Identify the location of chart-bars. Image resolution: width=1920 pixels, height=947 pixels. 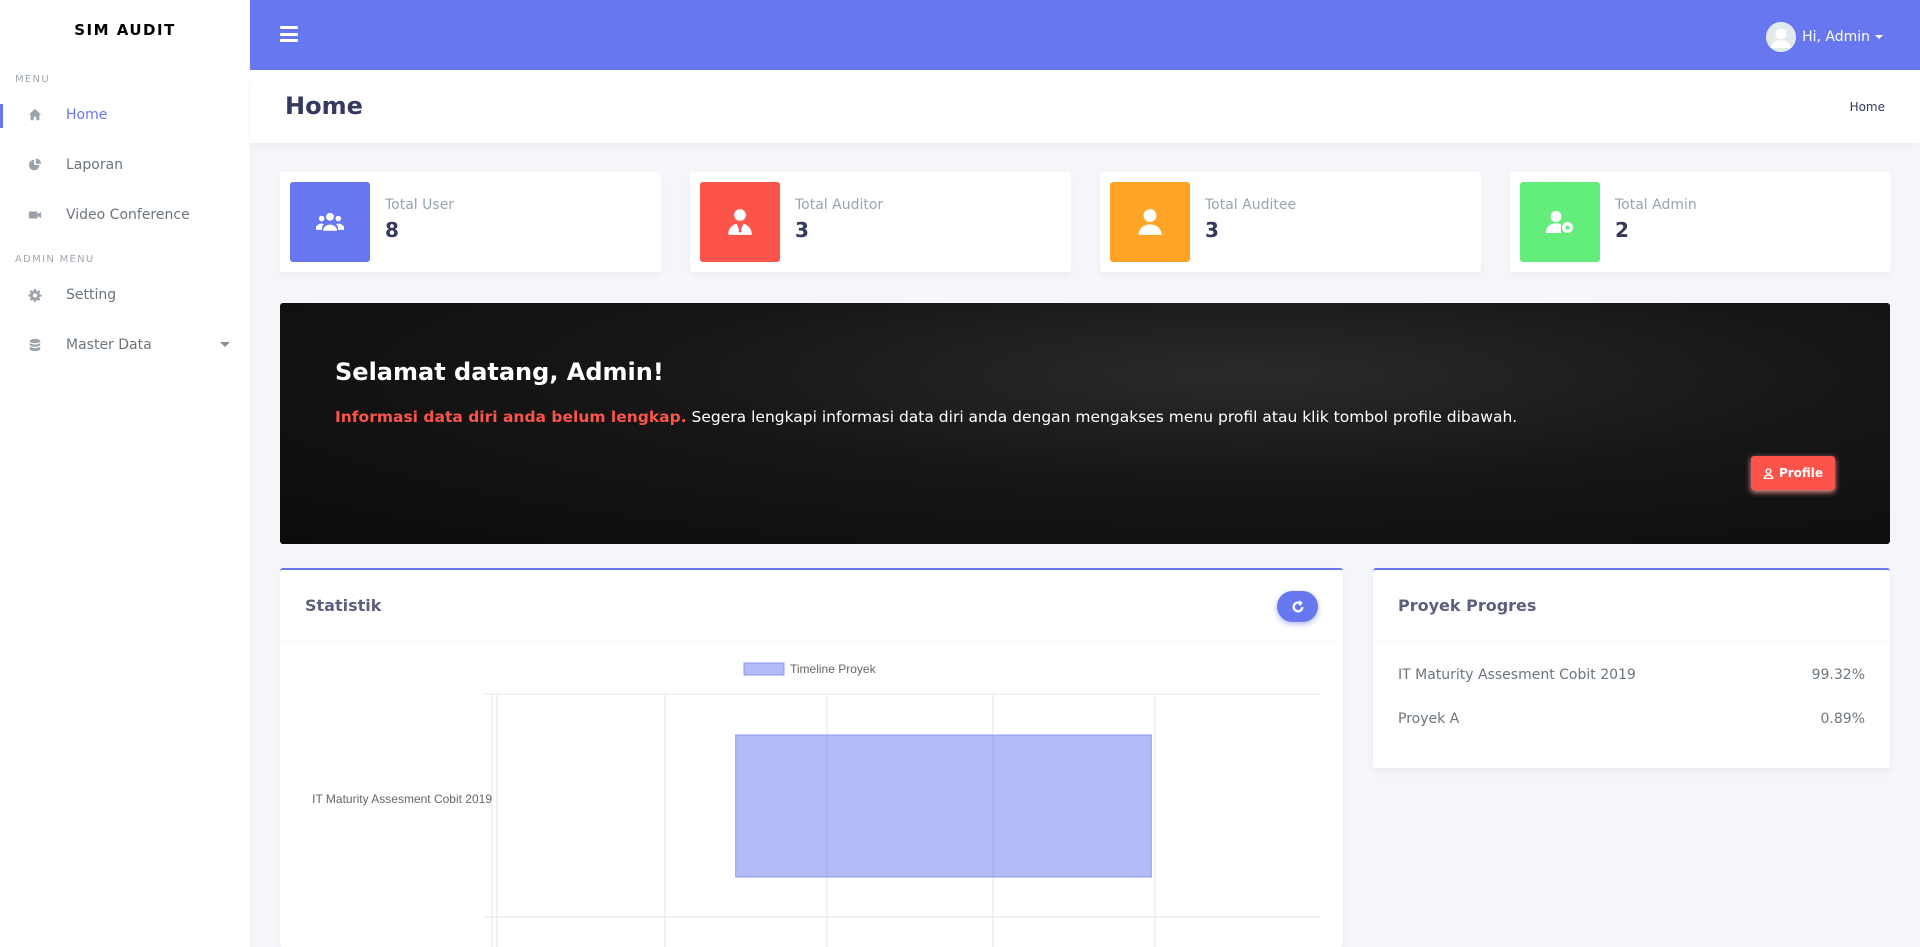
(943, 806).